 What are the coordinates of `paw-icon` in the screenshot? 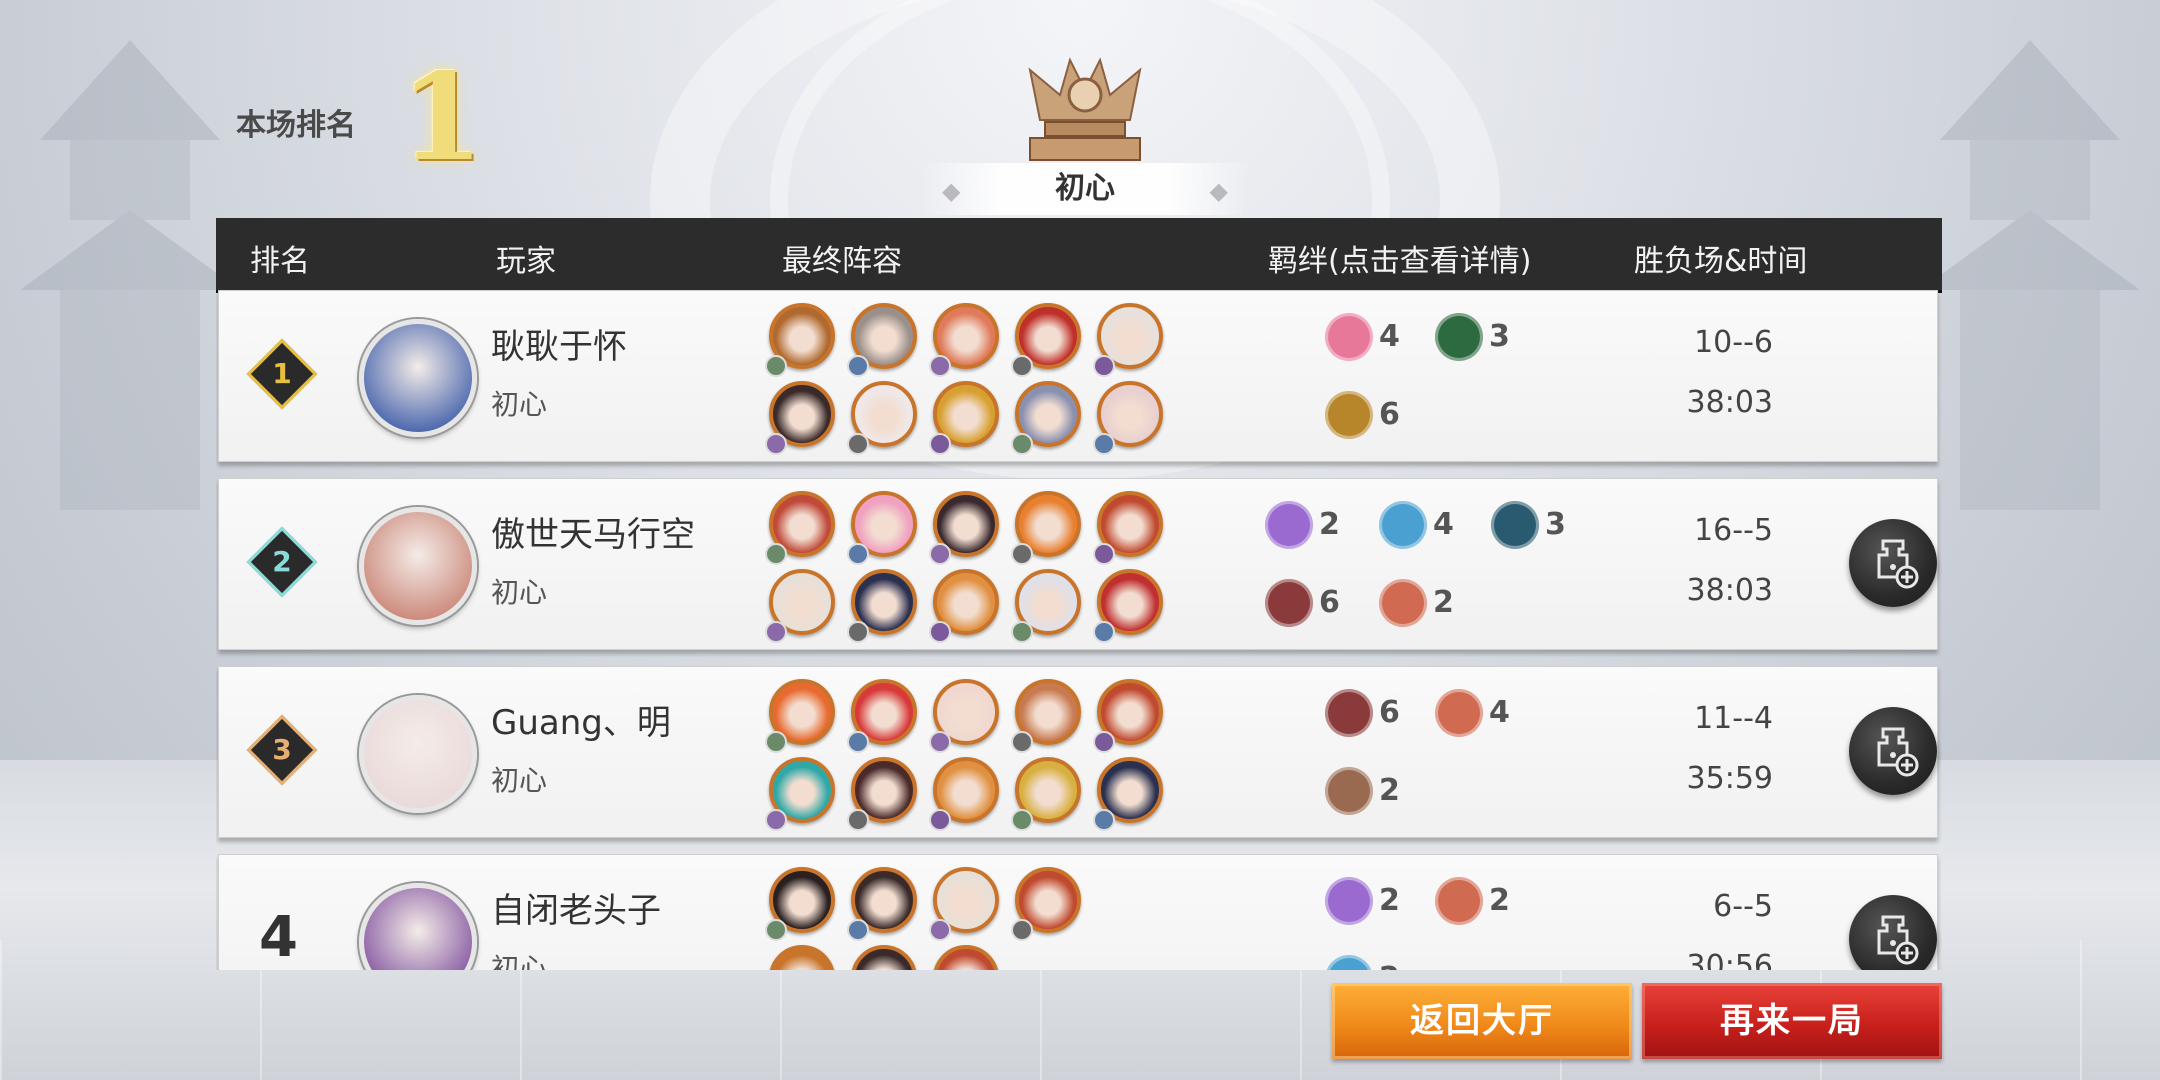 It's located at (1349, 337).